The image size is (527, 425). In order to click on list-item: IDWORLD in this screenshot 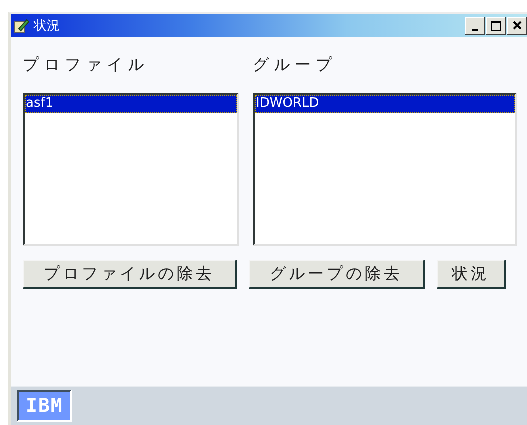, I will do `click(385, 104)`.